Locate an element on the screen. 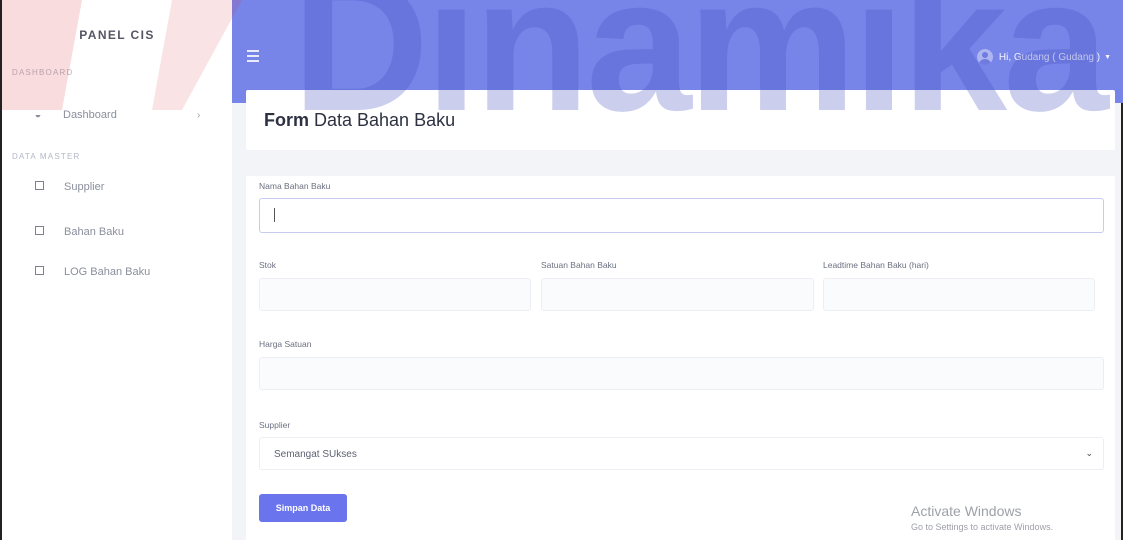 The height and width of the screenshot is (540, 1123). nama-label: Nama Bahan Baku is located at coordinates (295, 186).